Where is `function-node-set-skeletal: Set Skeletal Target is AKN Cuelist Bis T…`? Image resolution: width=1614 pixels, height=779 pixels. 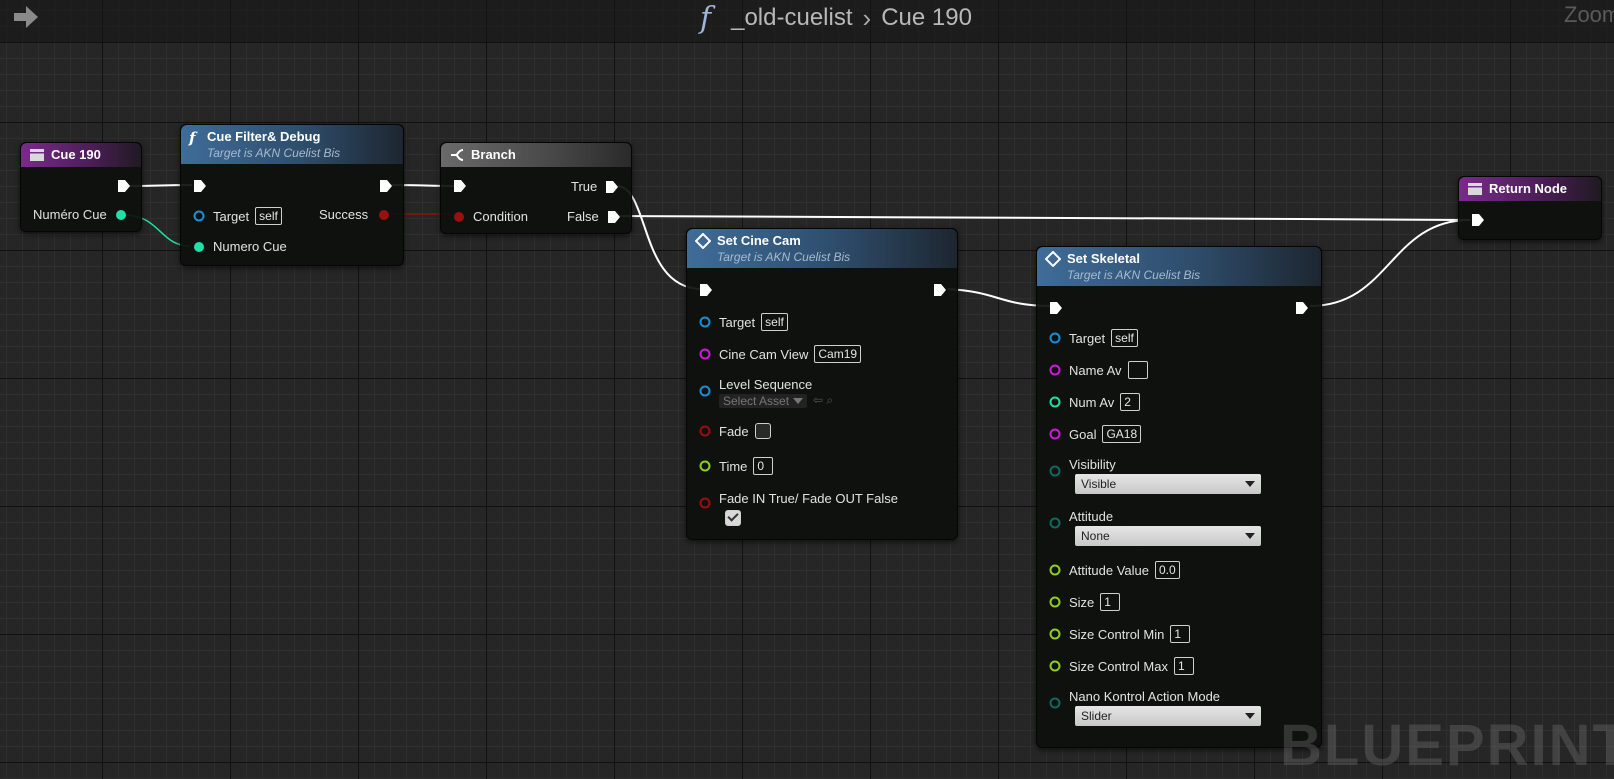 function-node-set-skeletal: Set Skeletal Target is AKN Cuelist Bis T… is located at coordinates (1179, 497).